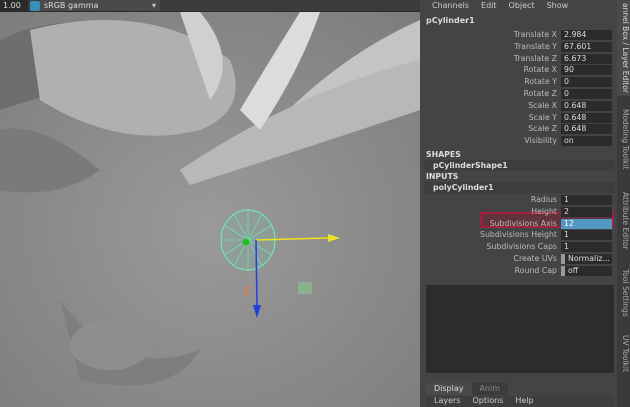 The height and width of the screenshot is (407, 630). I want to click on channel-row: Subdivisions Height 1, so click(518, 235).